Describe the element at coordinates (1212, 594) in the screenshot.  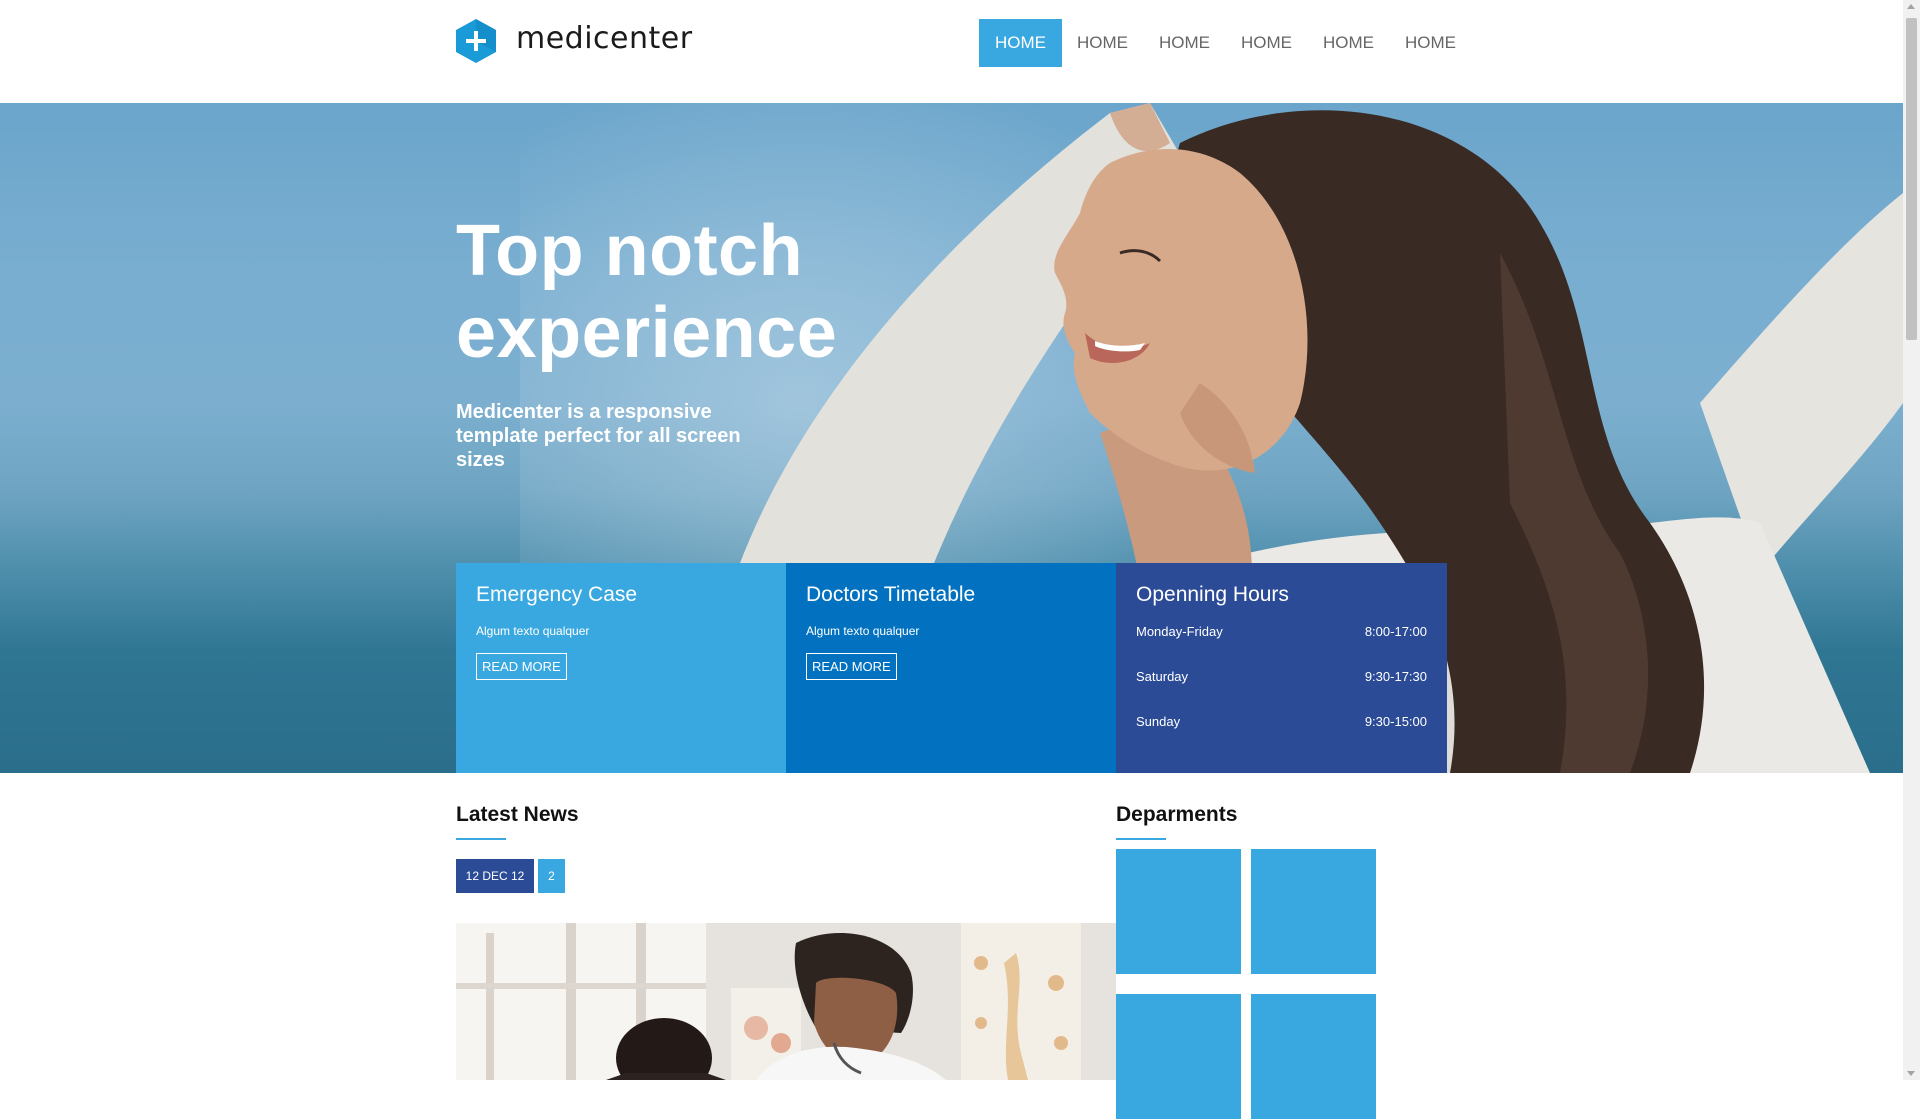
I see `opening-hours-title: Openning Hours` at that location.